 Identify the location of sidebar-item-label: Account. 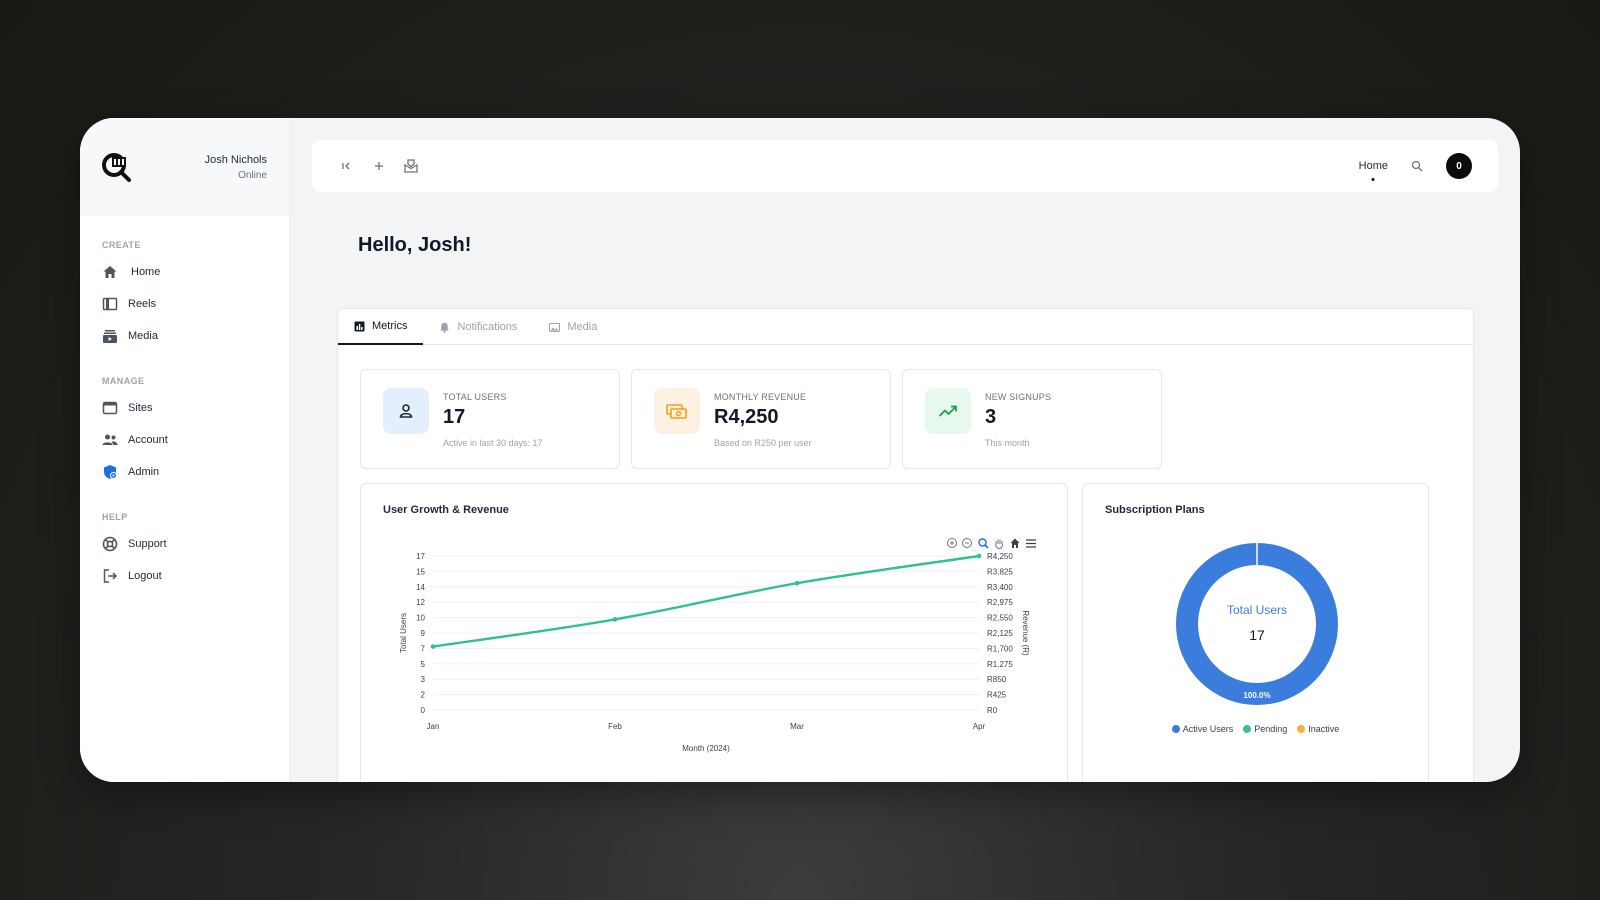
(148, 440).